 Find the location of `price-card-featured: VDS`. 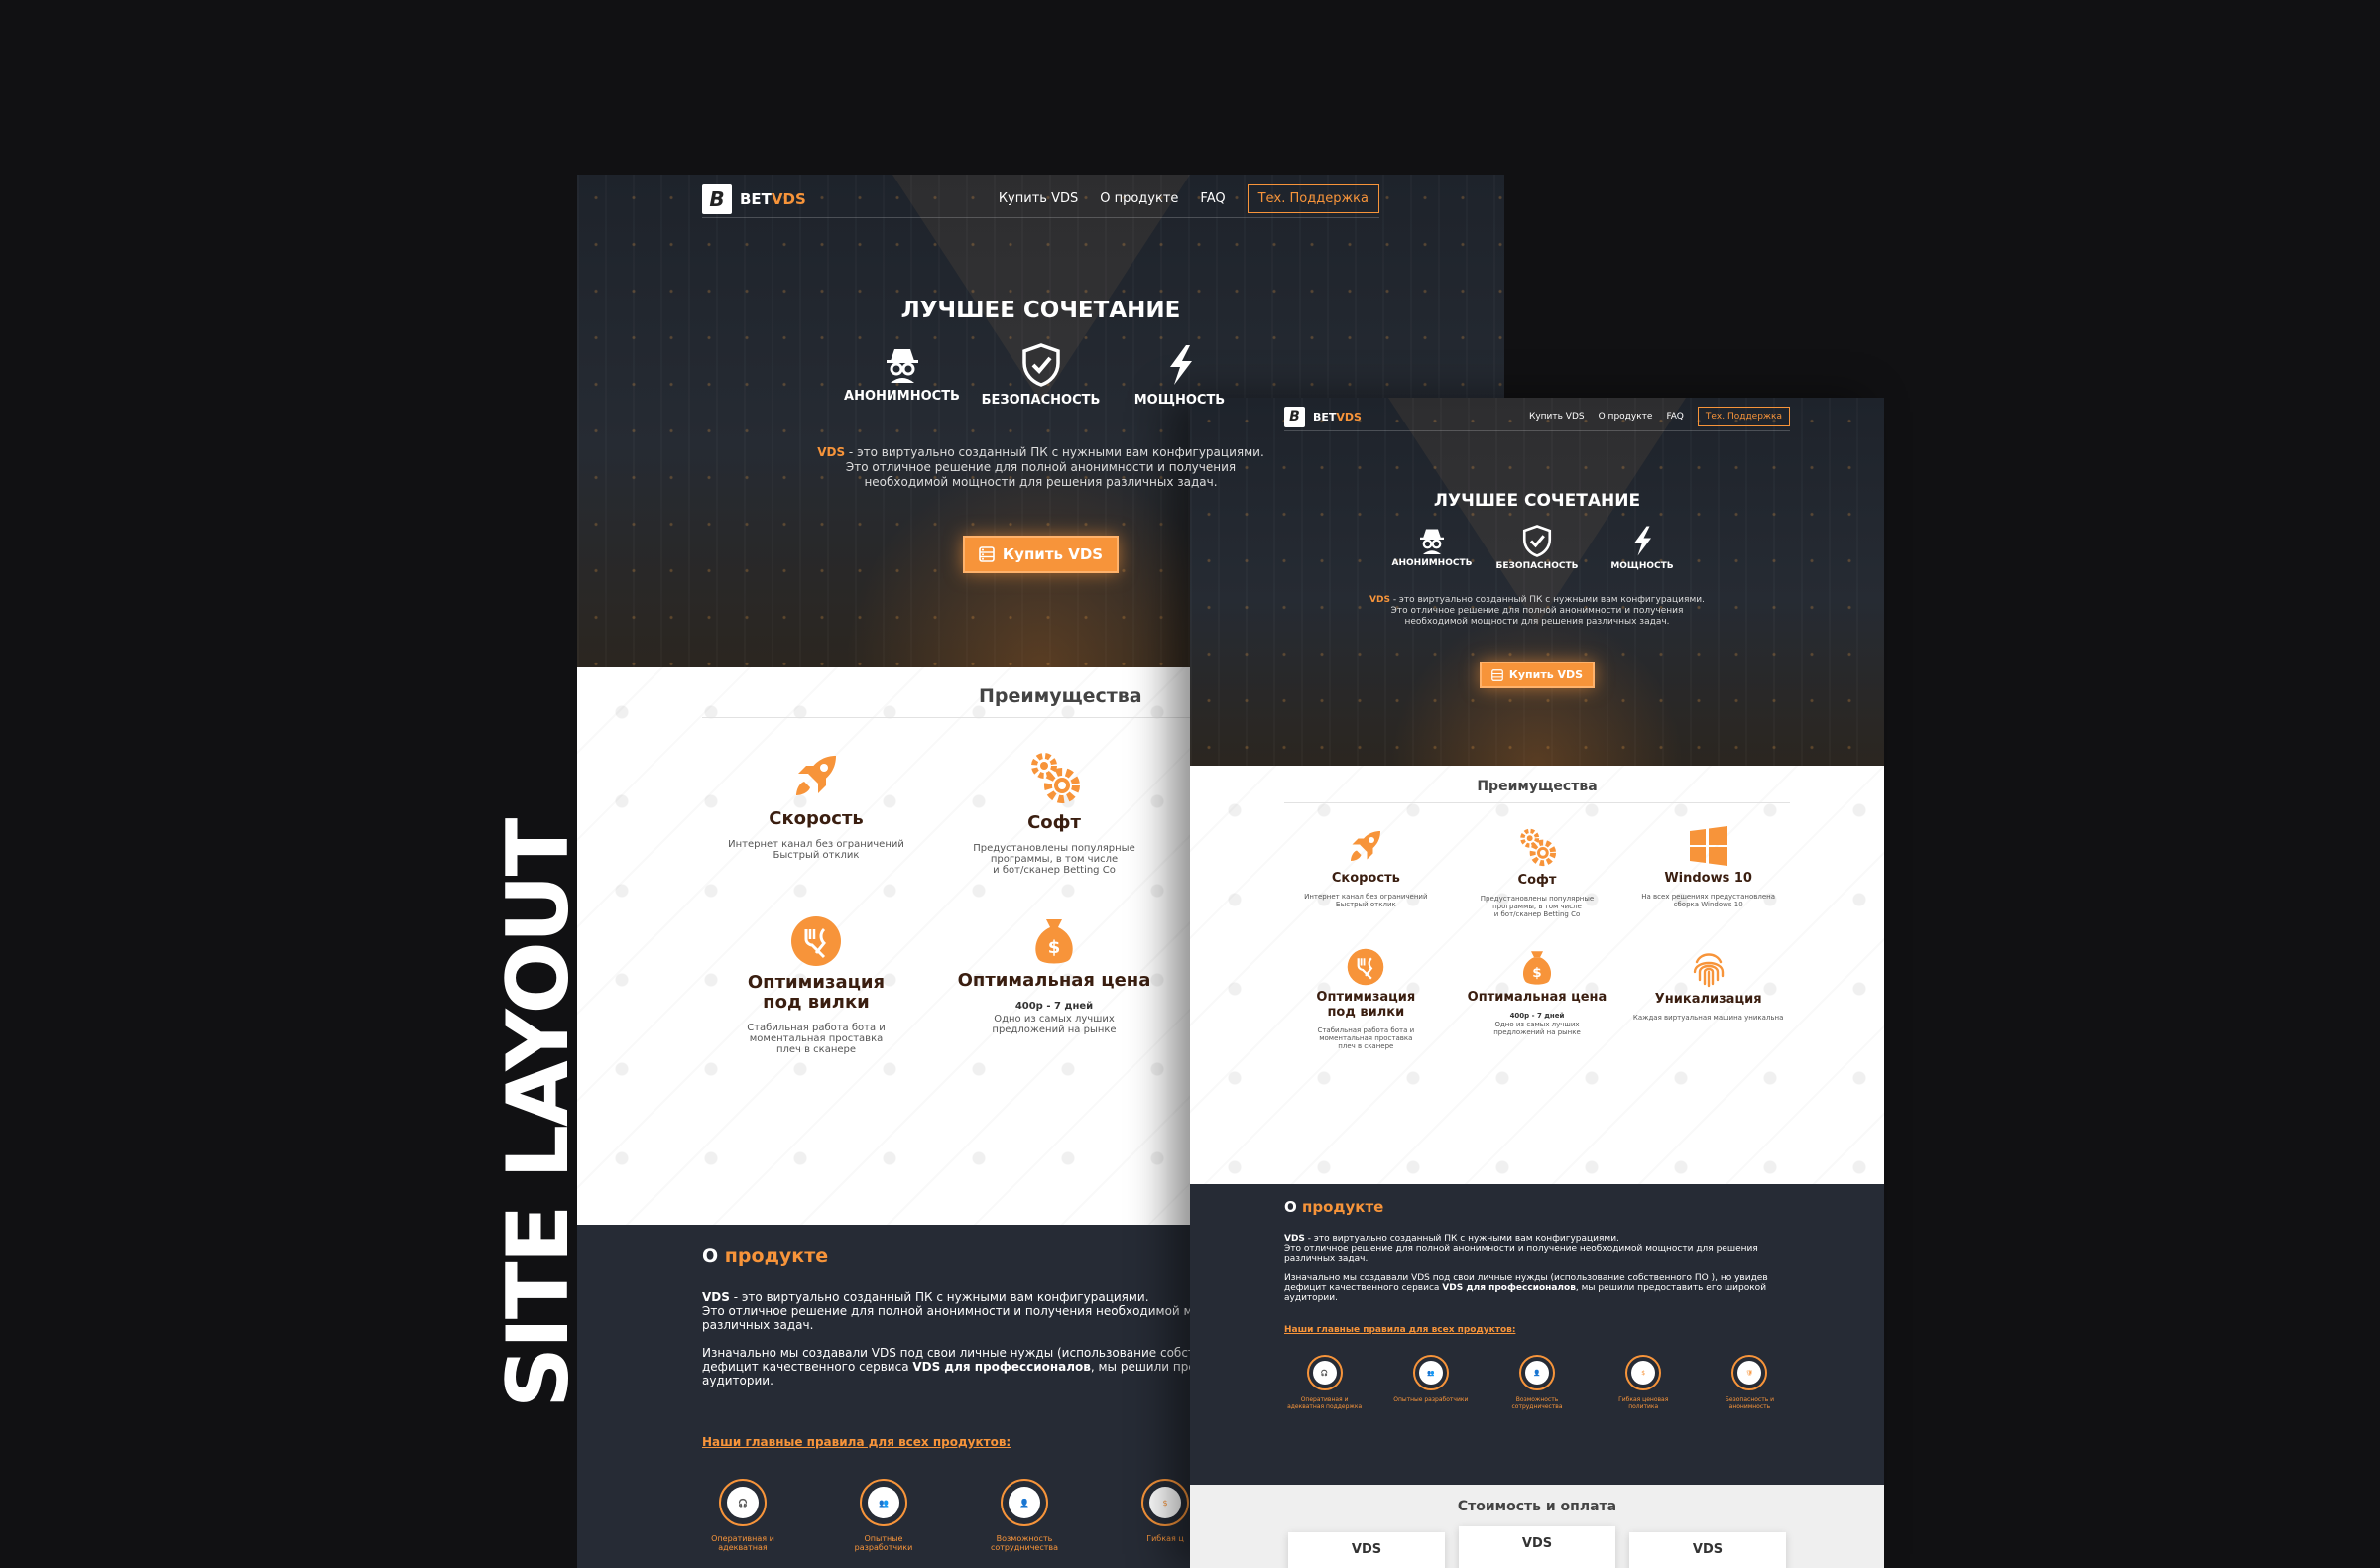

price-card-featured: VDS is located at coordinates (1537, 1547).